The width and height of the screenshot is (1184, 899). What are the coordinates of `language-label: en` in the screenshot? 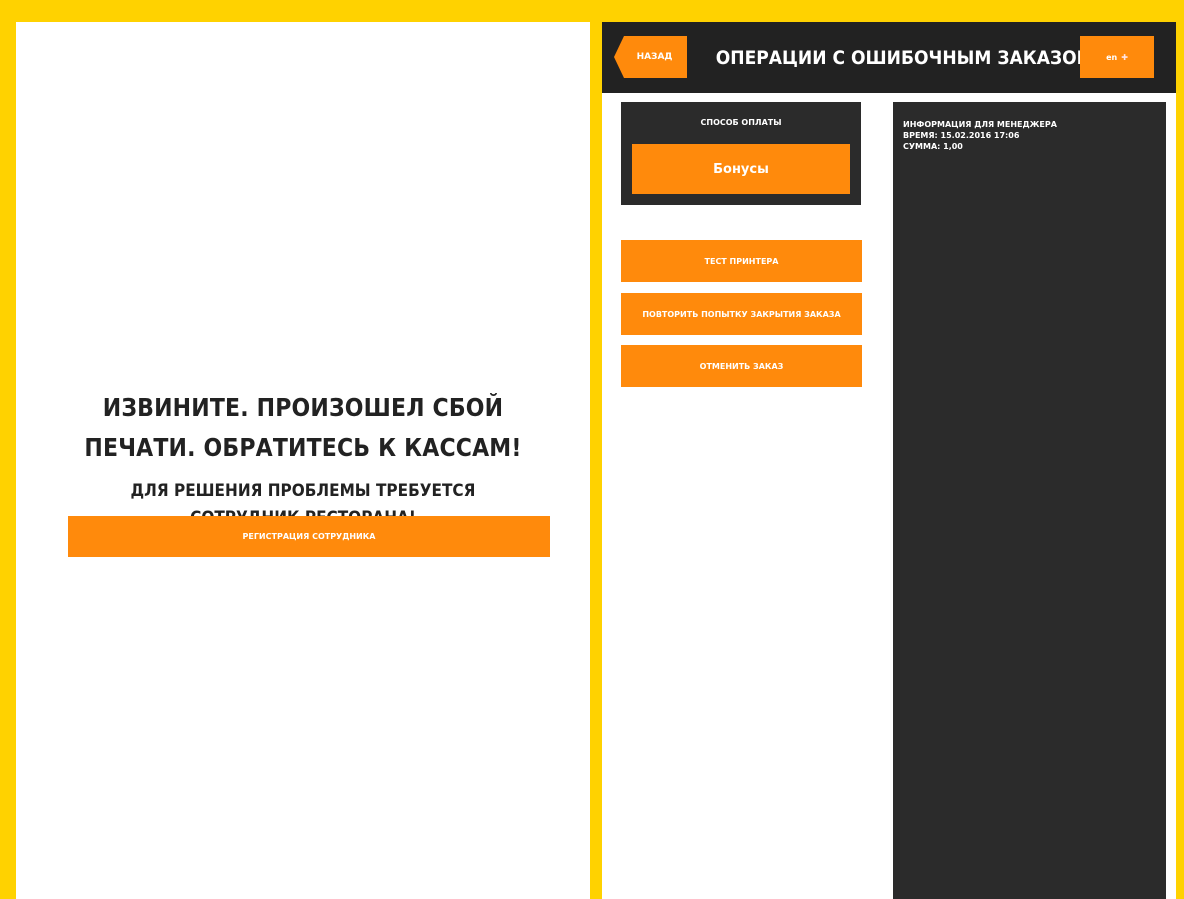 It's located at (1112, 57).